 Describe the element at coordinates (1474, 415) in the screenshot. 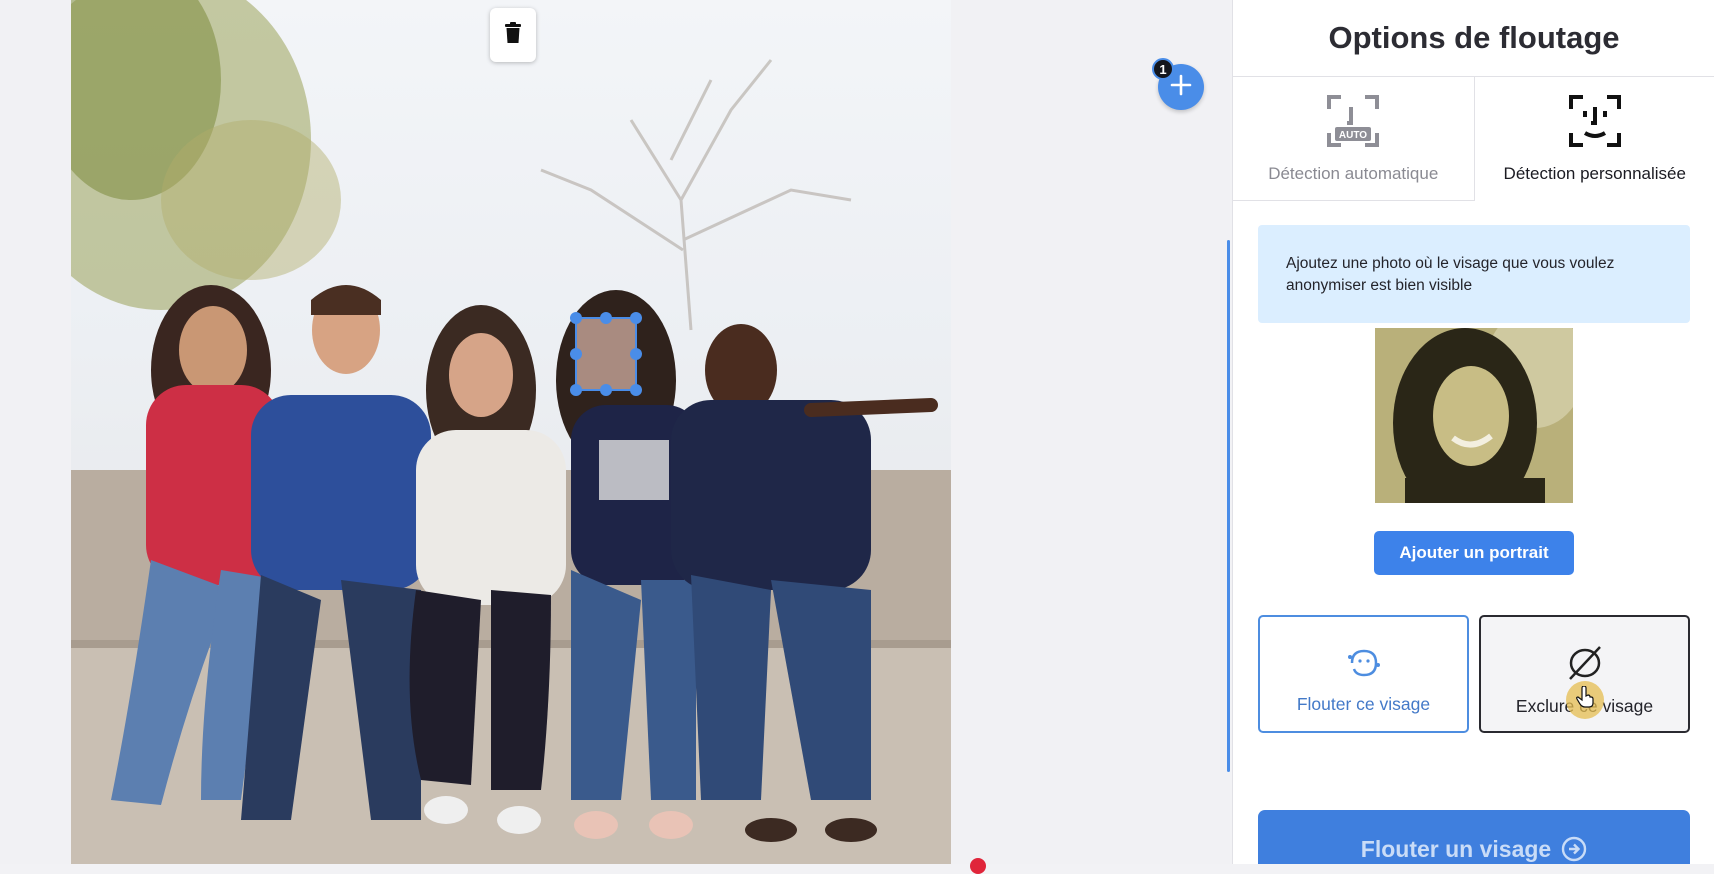

I see `reference-portrait` at that location.